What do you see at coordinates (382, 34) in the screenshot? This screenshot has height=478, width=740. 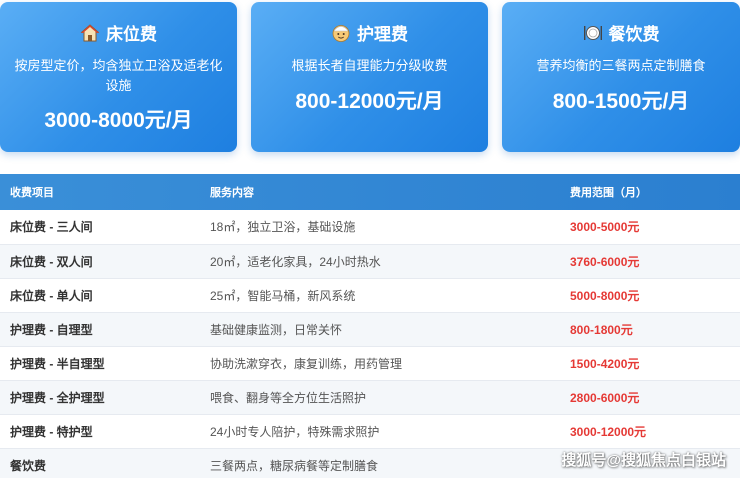 I see `card-title-text: 护理费` at bounding box center [382, 34].